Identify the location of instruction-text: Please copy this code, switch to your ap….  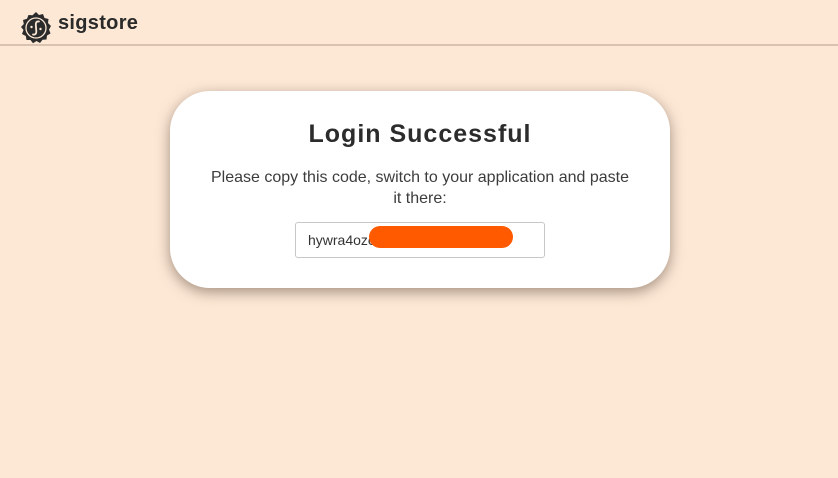
(420, 188).